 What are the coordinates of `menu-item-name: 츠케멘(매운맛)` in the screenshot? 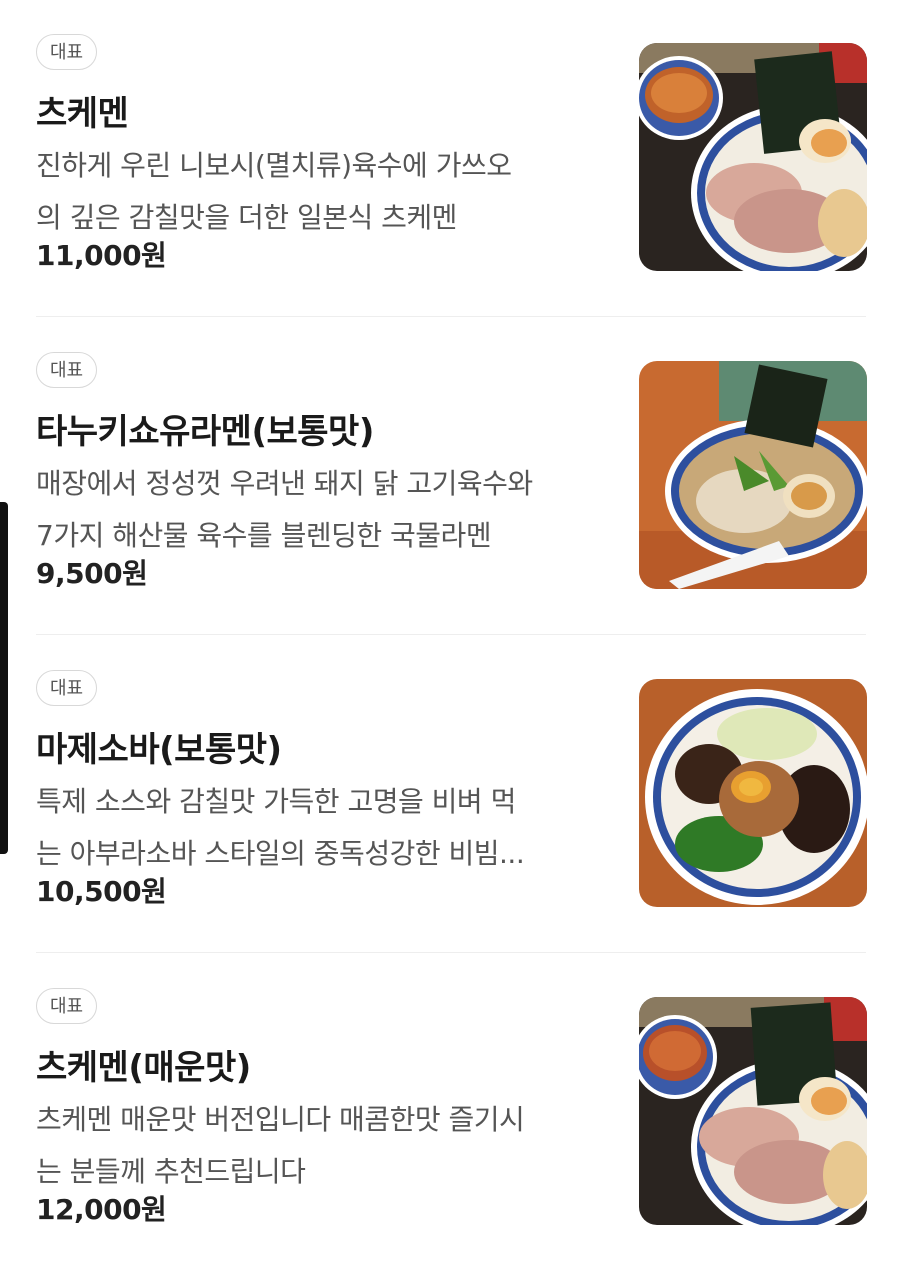 It's located at (143, 1068).